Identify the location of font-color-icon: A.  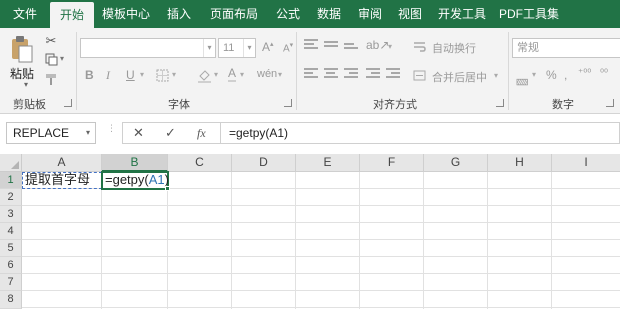
(232, 74).